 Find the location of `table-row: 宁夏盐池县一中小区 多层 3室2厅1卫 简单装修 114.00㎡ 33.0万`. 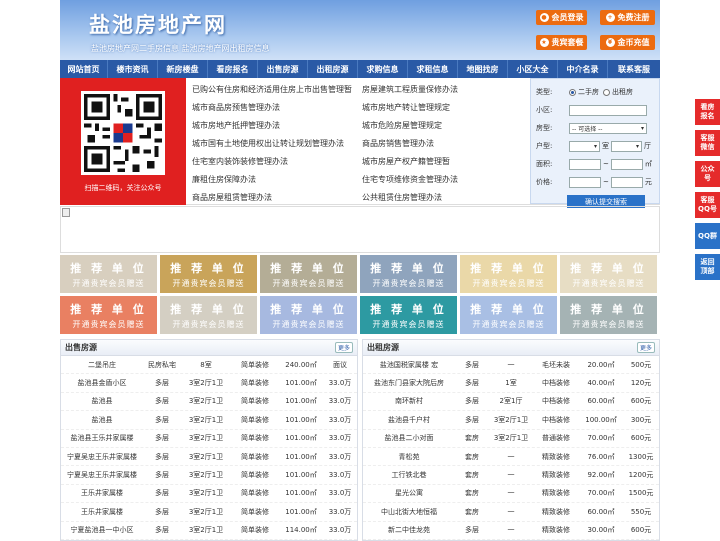

table-row: 宁夏盐池县一中小区 多层 3室2厅1卫 简单装修 114.00㎡ 33.0万 is located at coordinates (209, 531).